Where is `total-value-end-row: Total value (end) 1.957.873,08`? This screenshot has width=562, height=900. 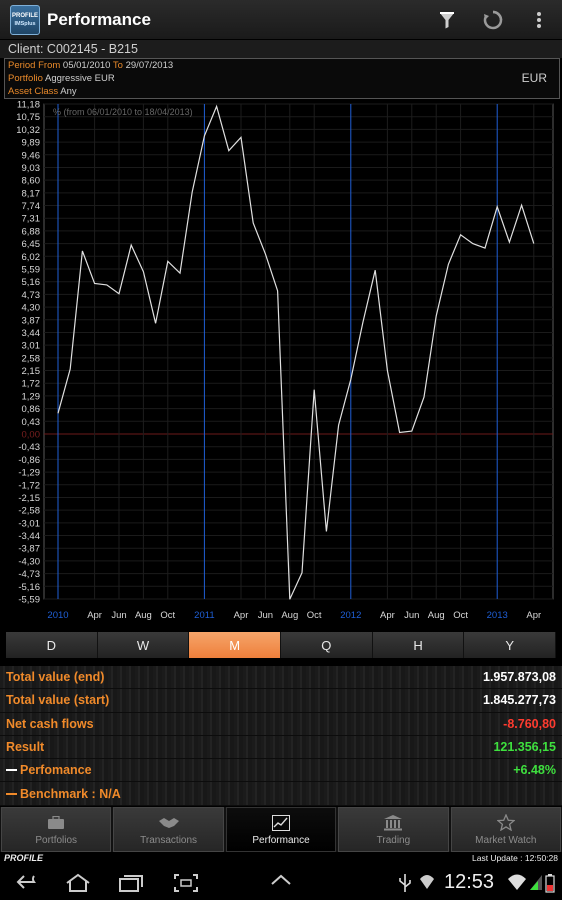 total-value-end-row: Total value (end) 1.957.873,08 is located at coordinates (281, 678).